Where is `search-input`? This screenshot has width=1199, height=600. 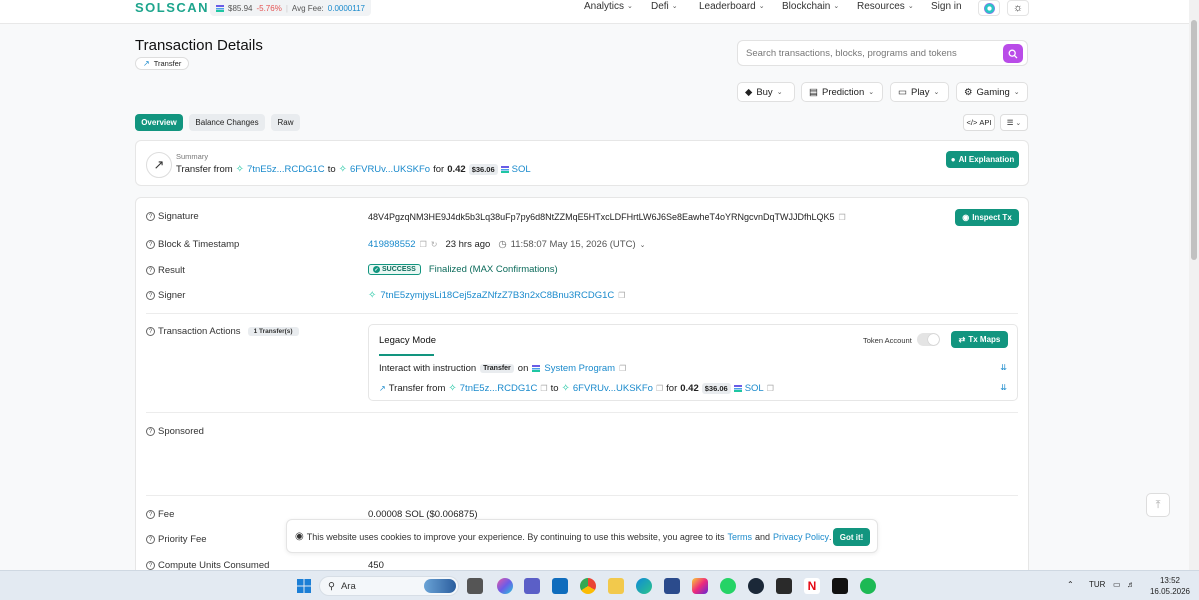
search-input is located at coordinates (873, 53).